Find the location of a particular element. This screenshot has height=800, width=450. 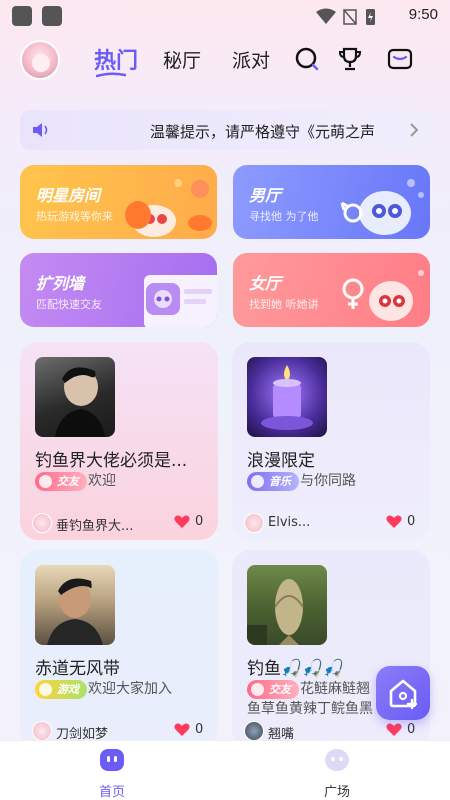

speaker-icon is located at coordinates (40, 130).